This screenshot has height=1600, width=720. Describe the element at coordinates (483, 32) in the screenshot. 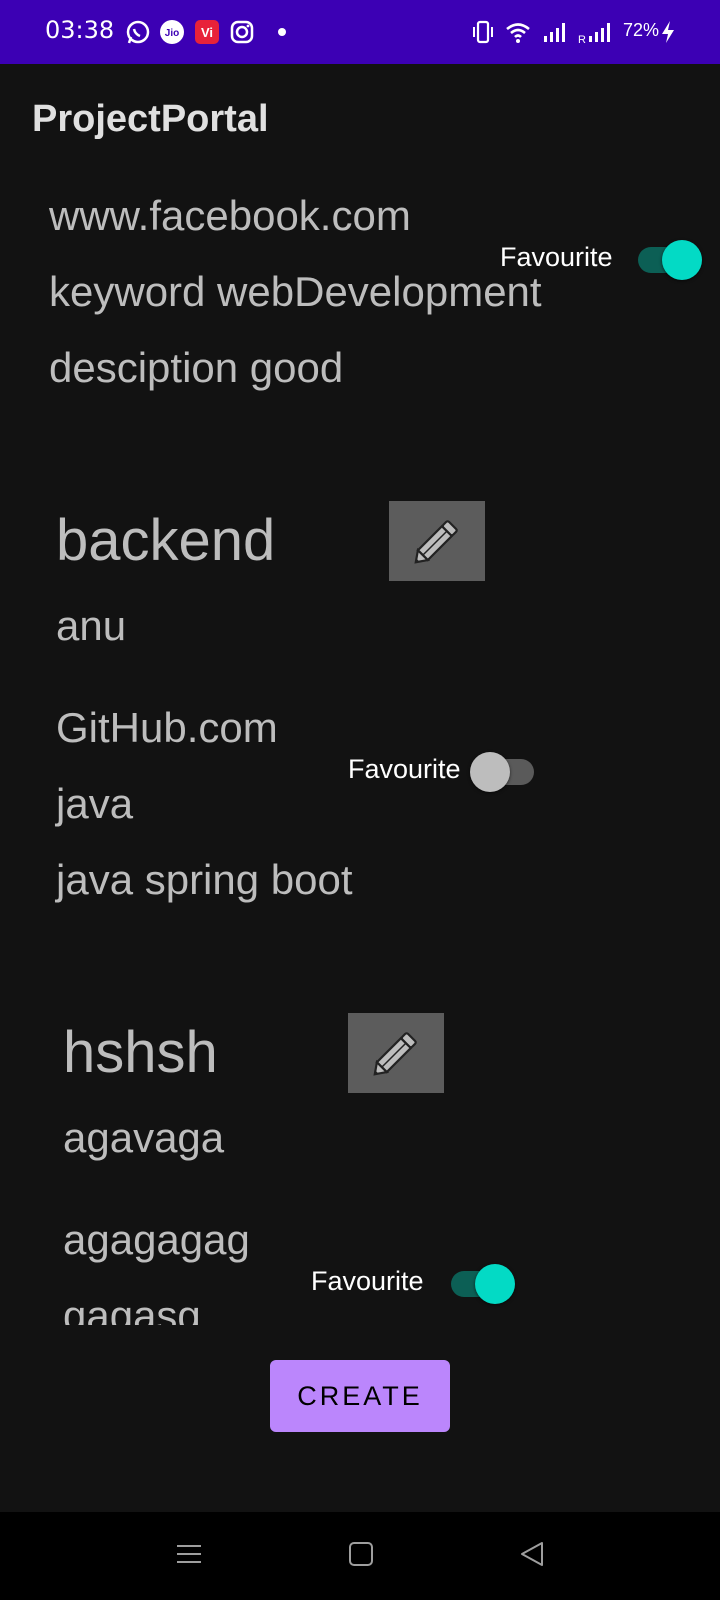

I see `vibrate-icon` at that location.